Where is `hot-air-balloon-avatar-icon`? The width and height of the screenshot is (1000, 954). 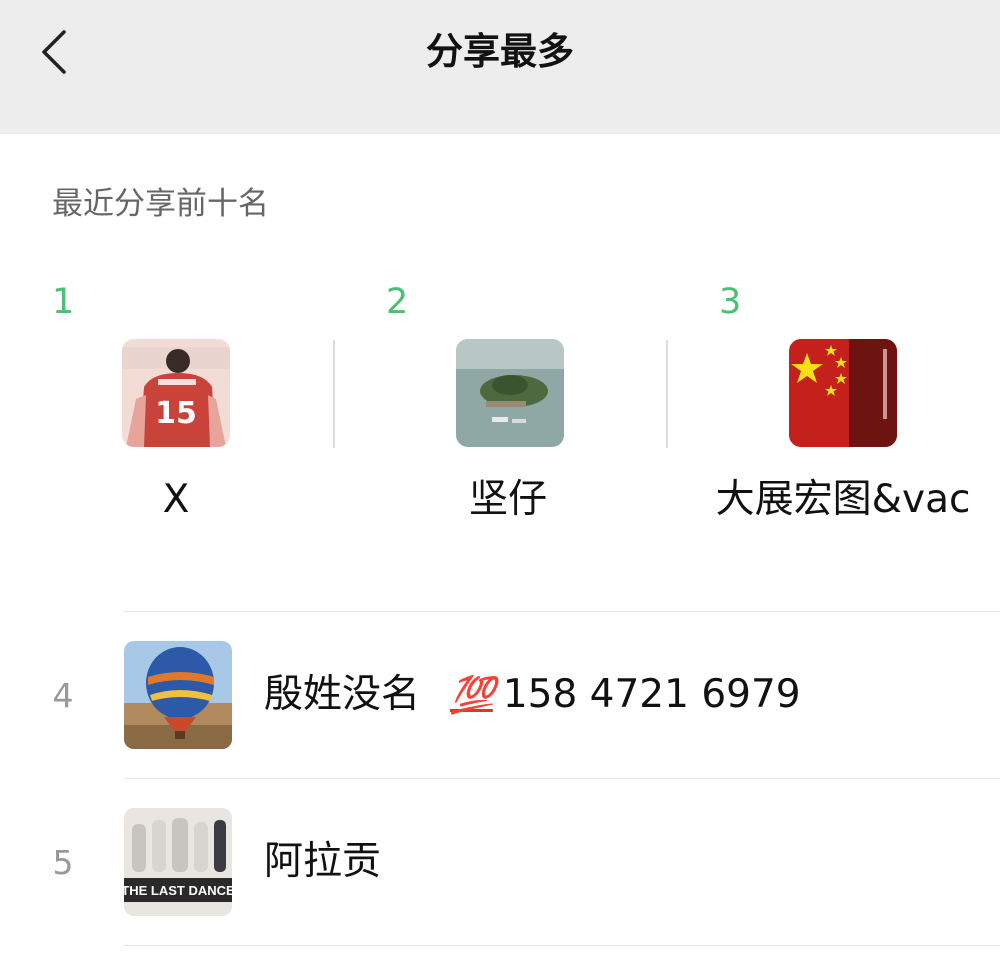
hot-air-balloon-avatar-icon is located at coordinates (178, 695).